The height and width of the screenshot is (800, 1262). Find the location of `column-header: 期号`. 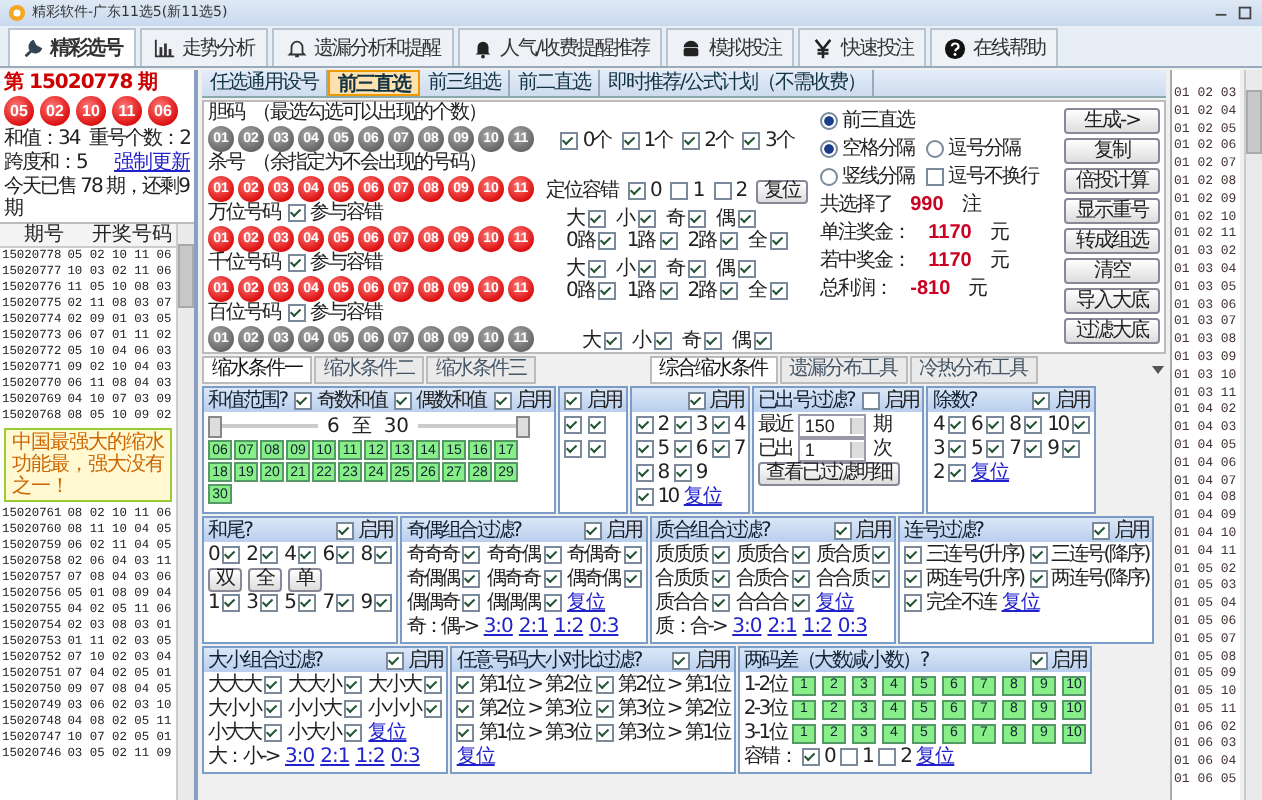

column-header: 期号 is located at coordinates (44, 235).